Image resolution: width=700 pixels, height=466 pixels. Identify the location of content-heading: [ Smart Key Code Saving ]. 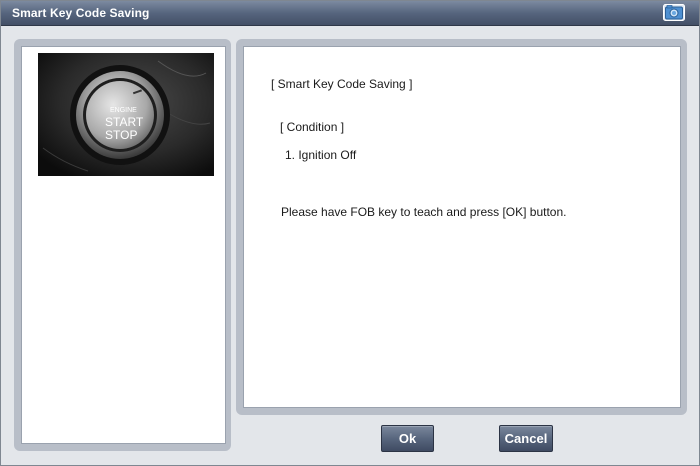
(342, 84).